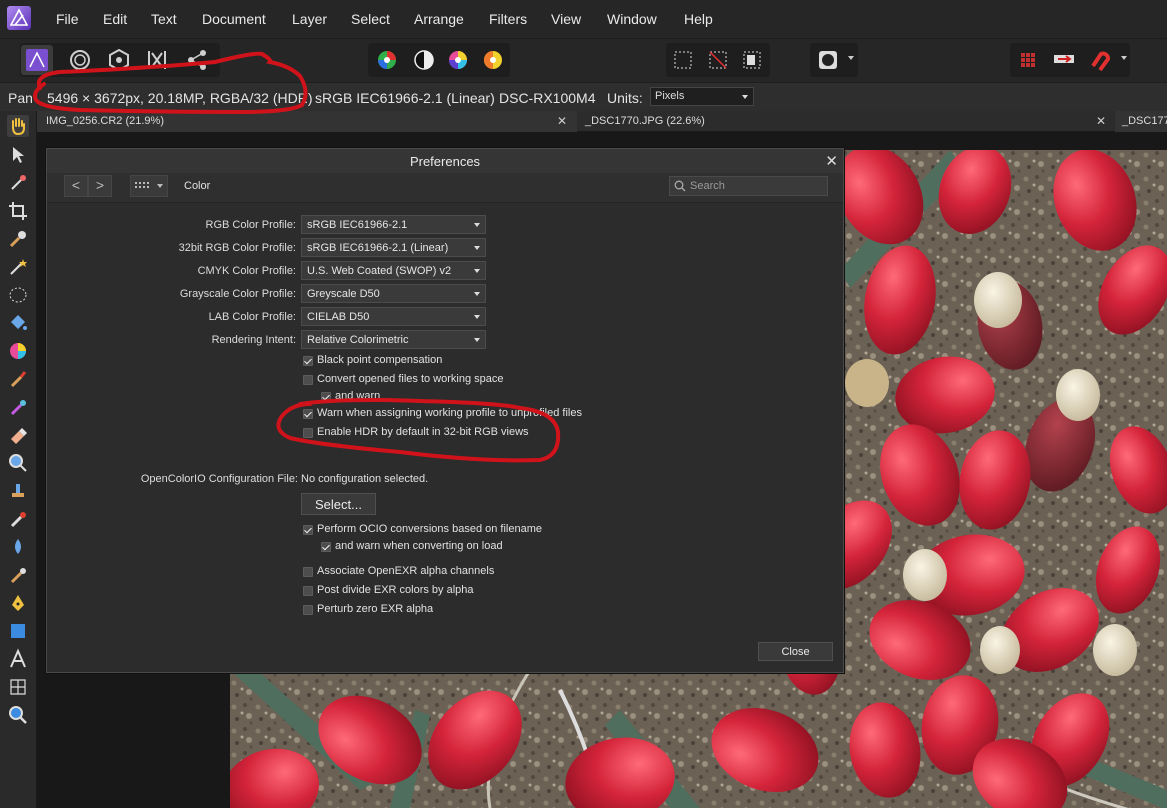  What do you see at coordinates (18, 547) in the screenshot?
I see `blur-tool` at bounding box center [18, 547].